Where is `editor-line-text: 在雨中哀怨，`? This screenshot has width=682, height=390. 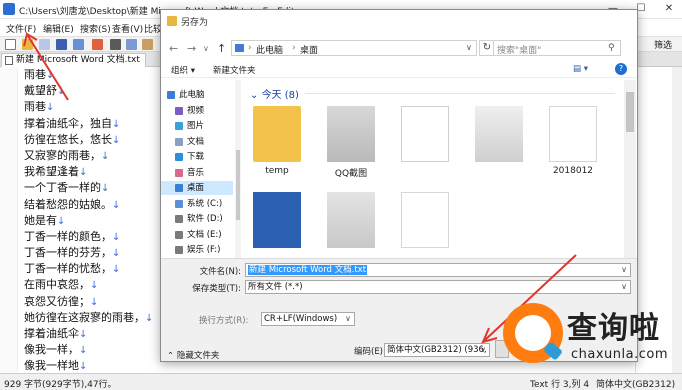
editor-line-text: 在雨中哀怨， is located at coordinates (57, 285).